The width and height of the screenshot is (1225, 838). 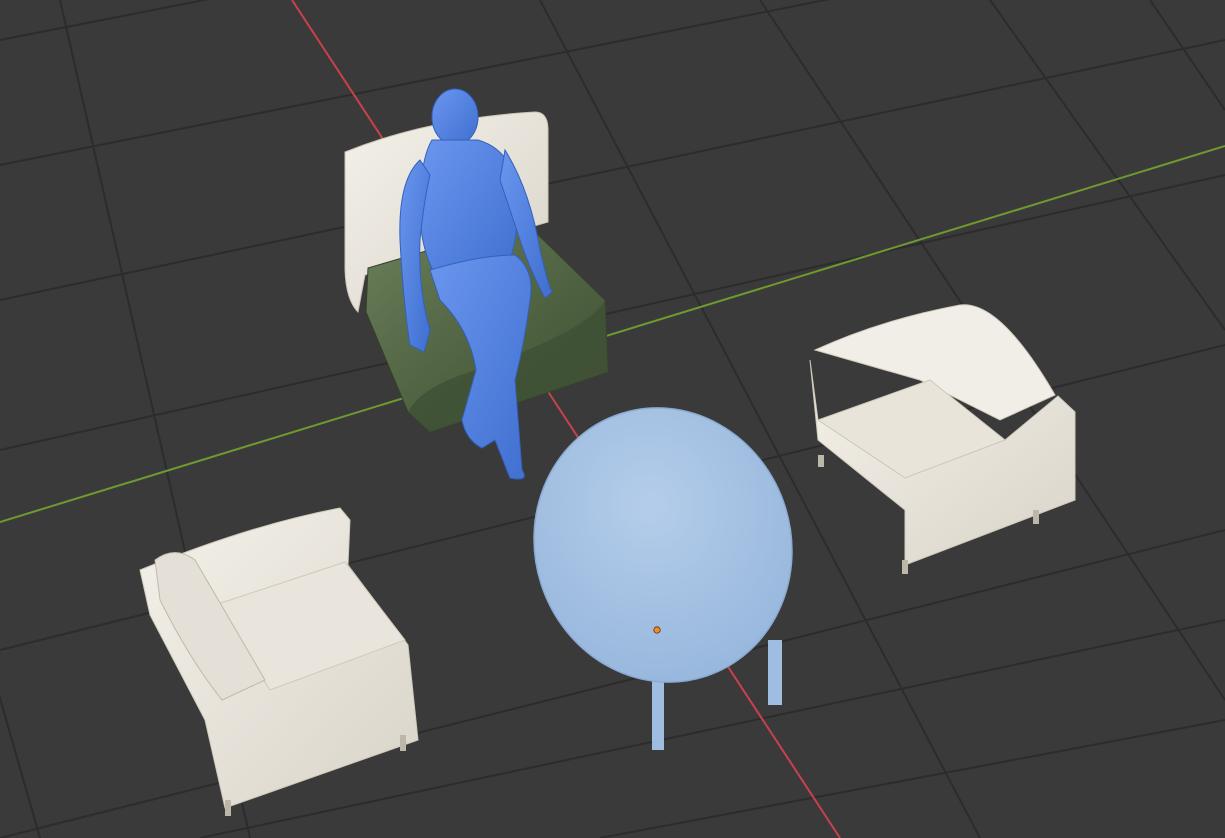 I want to click on table-leg, so click(x=775, y=672).